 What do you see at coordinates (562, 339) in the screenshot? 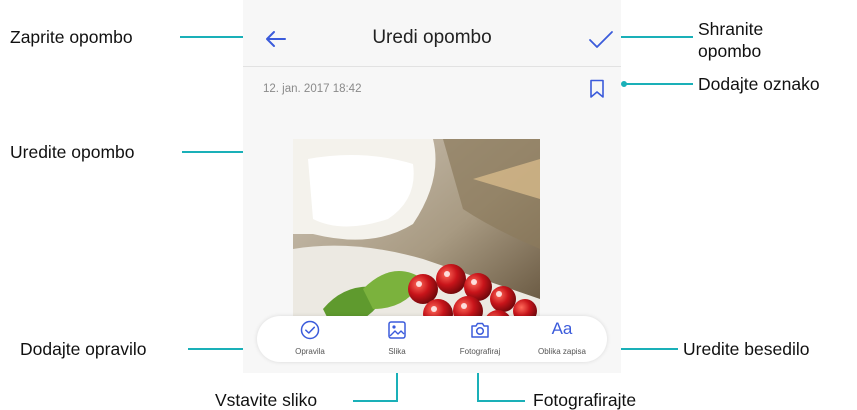
I see `format-tool-button: Aa Oblika zapisa` at bounding box center [562, 339].